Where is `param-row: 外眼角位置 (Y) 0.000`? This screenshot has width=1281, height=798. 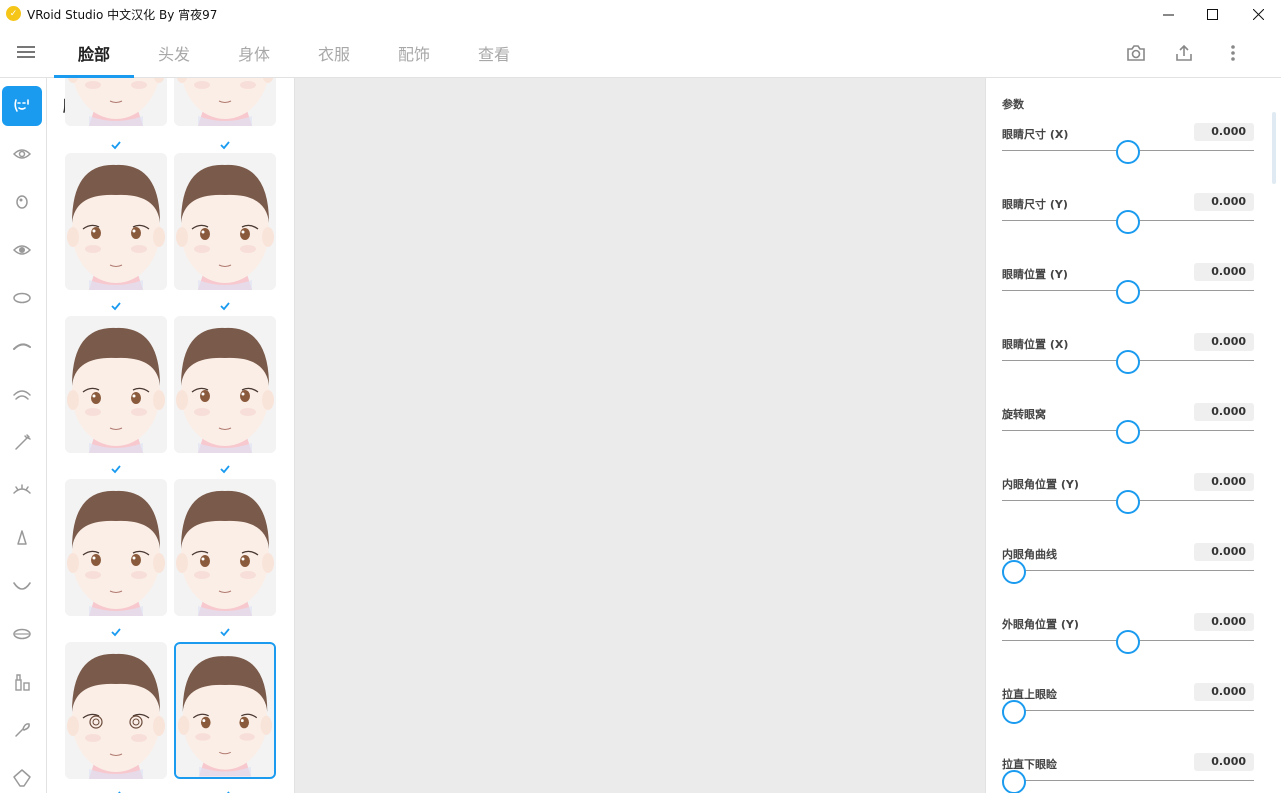 param-row: 外眼角位置 (Y) 0.000 is located at coordinates (1128, 649).